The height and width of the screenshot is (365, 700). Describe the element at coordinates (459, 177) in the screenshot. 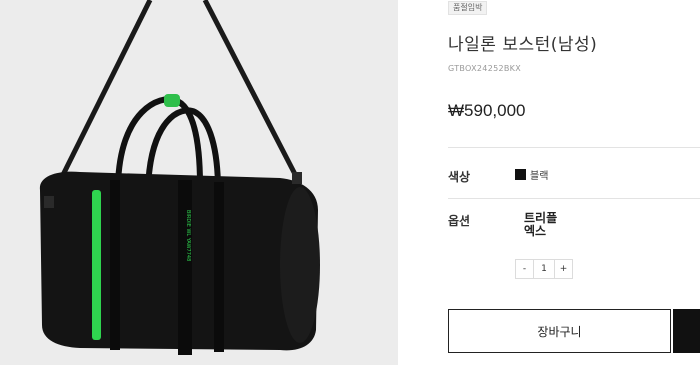

I see `color-label: 색상` at that location.